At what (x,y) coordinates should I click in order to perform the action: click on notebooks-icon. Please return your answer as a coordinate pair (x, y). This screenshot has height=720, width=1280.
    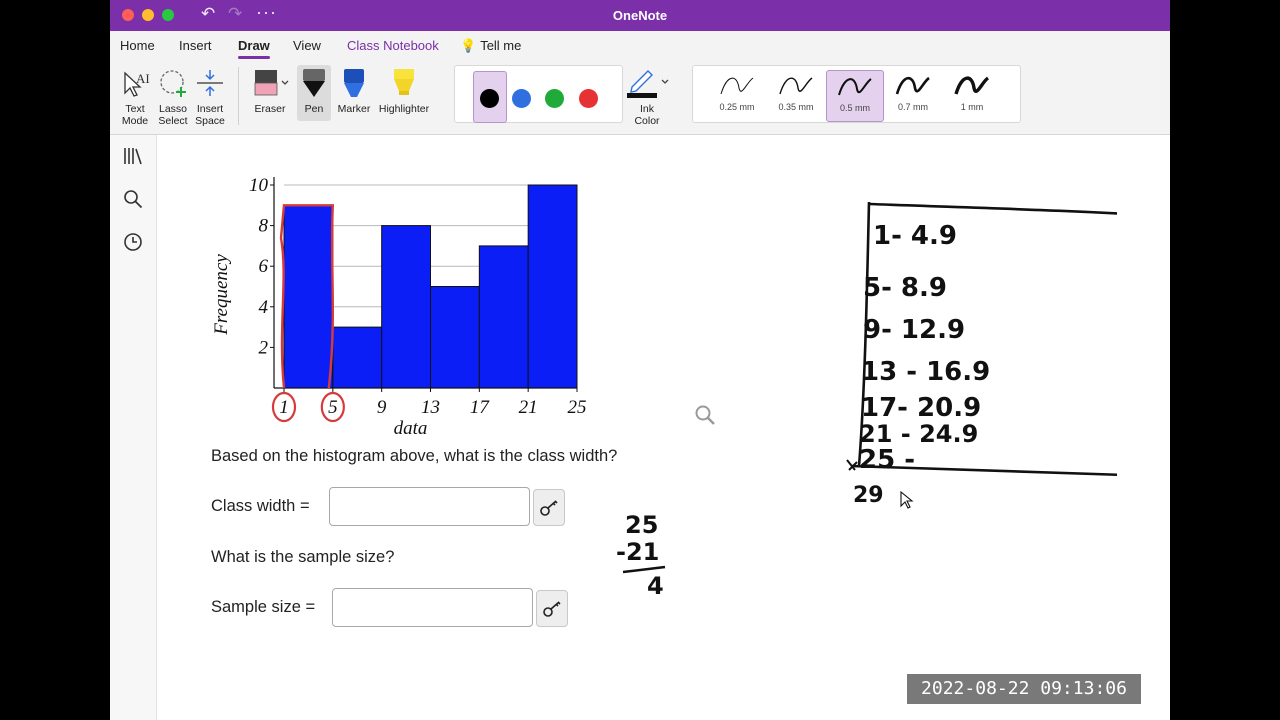
    Looking at the image, I should click on (133, 156).